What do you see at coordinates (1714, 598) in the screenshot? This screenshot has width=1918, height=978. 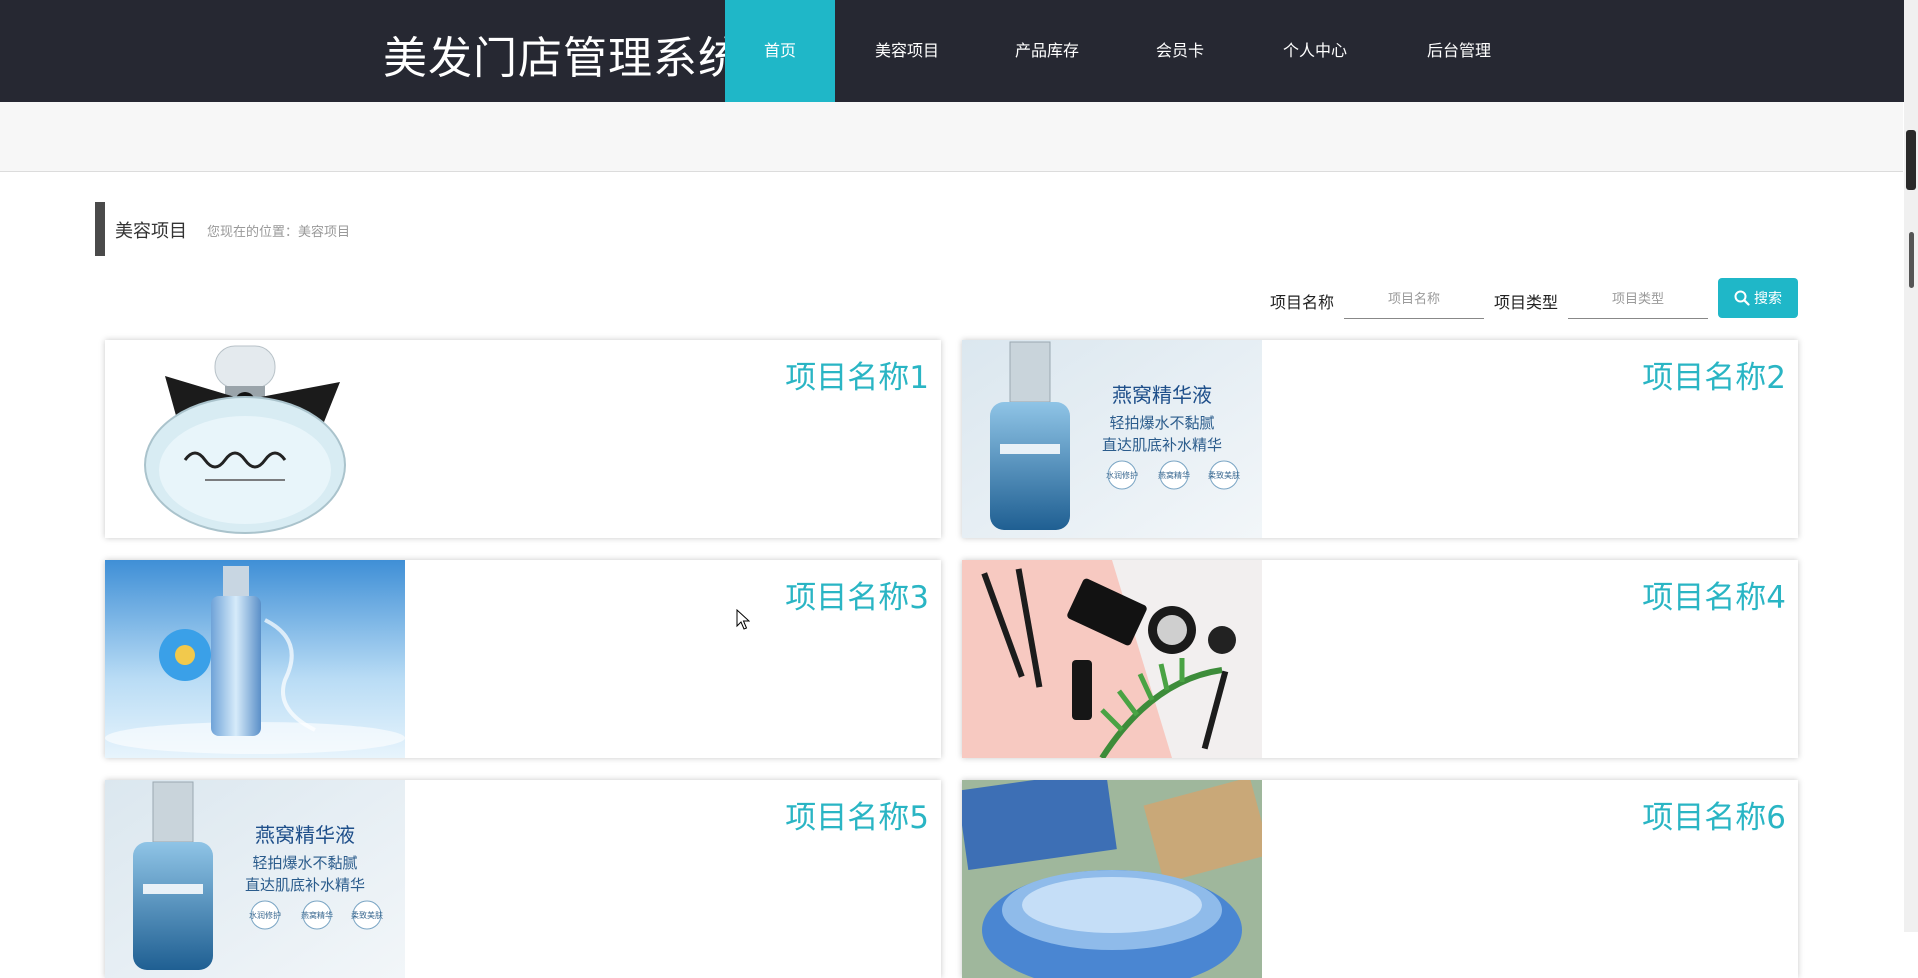 I see `project-card-title: 项目名称4` at bounding box center [1714, 598].